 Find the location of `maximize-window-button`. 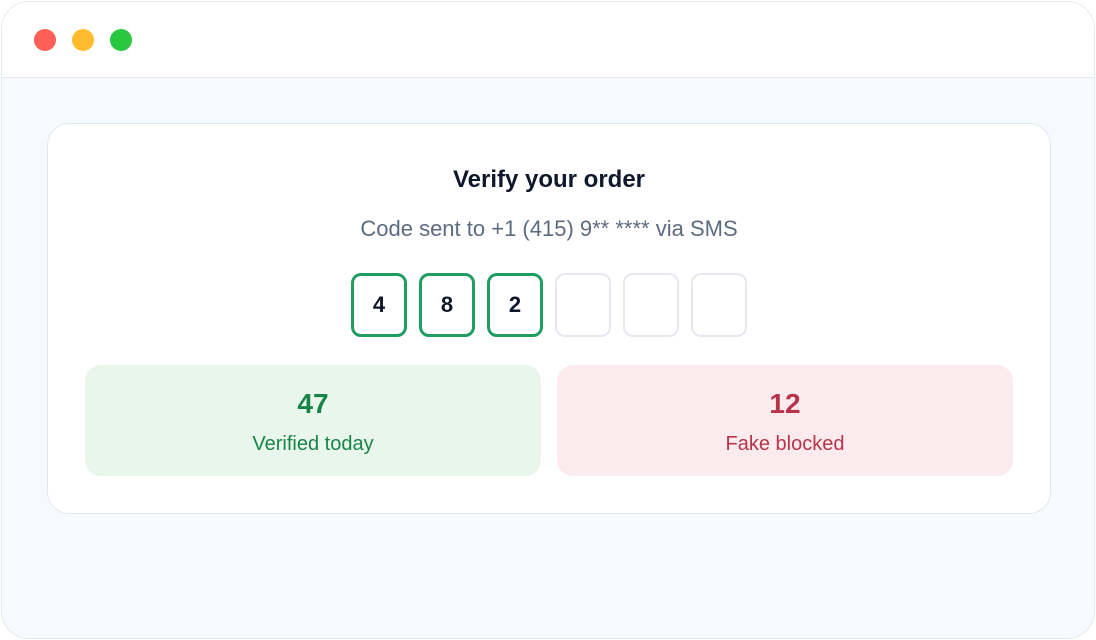

maximize-window-button is located at coordinates (121, 40).